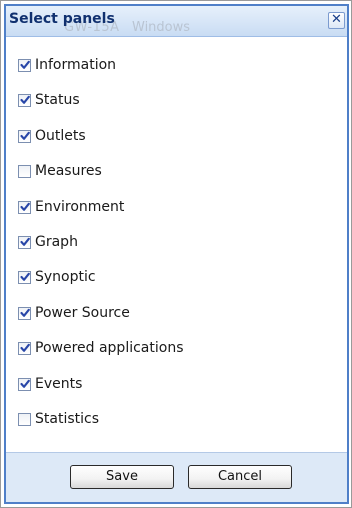  What do you see at coordinates (168, 171) in the screenshot?
I see `panel-option-row: Measures` at bounding box center [168, 171].